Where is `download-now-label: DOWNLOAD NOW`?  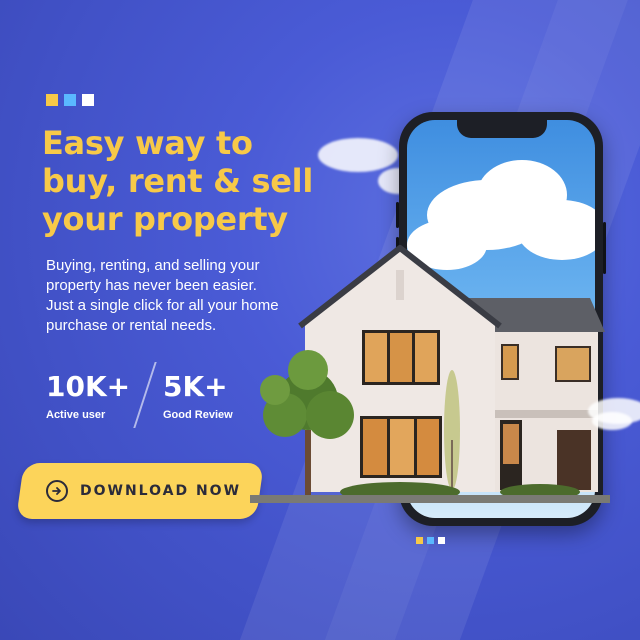 download-now-label: DOWNLOAD NOW is located at coordinates (161, 491).